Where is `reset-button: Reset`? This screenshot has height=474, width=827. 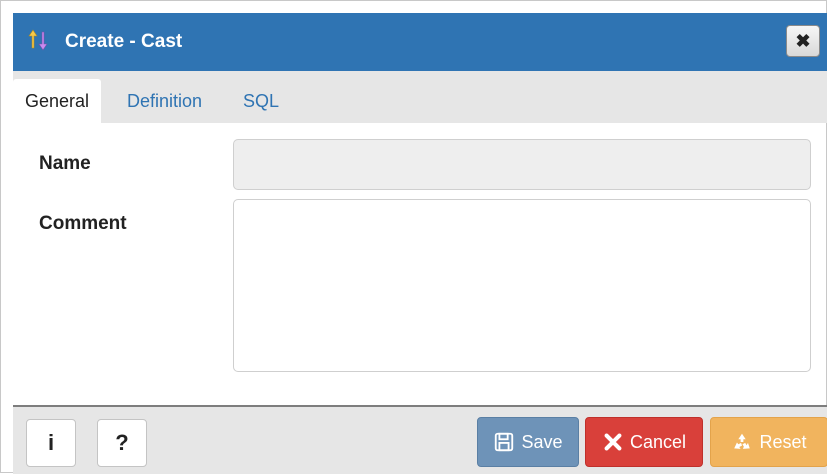 reset-button: Reset is located at coordinates (768, 442).